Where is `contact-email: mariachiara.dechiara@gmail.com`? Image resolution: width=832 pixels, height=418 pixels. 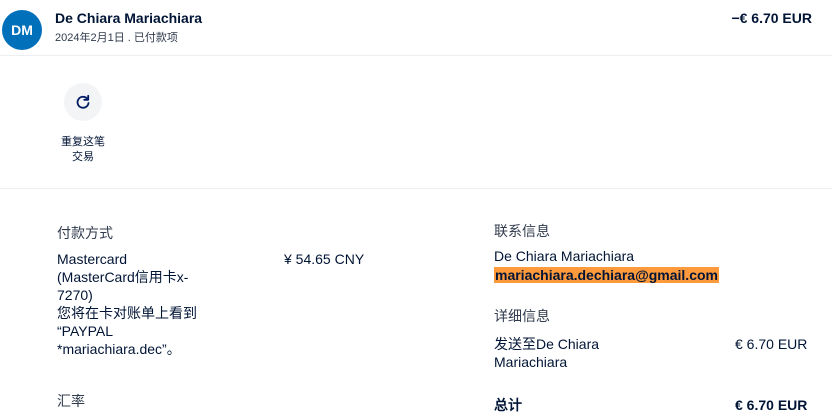
contact-email: mariachiara.dechiara@gmail.com is located at coordinates (606, 275).